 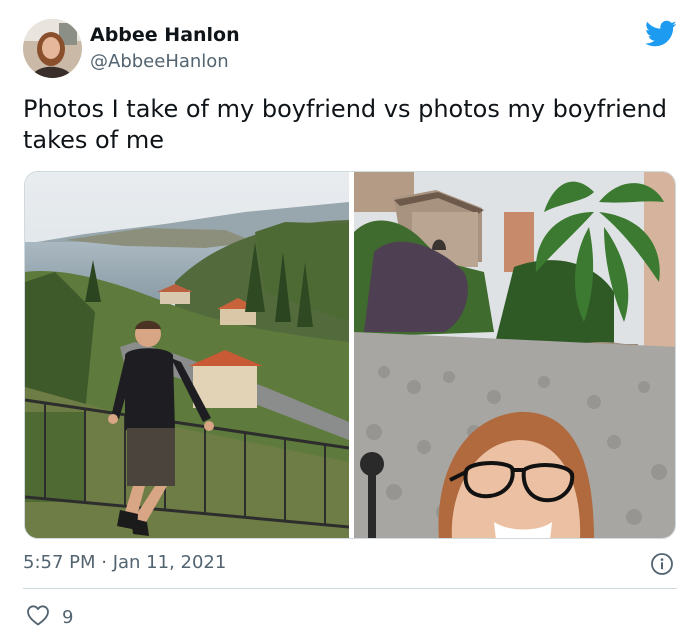 I want to click on like-button: 9, so click(x=49, y=617).